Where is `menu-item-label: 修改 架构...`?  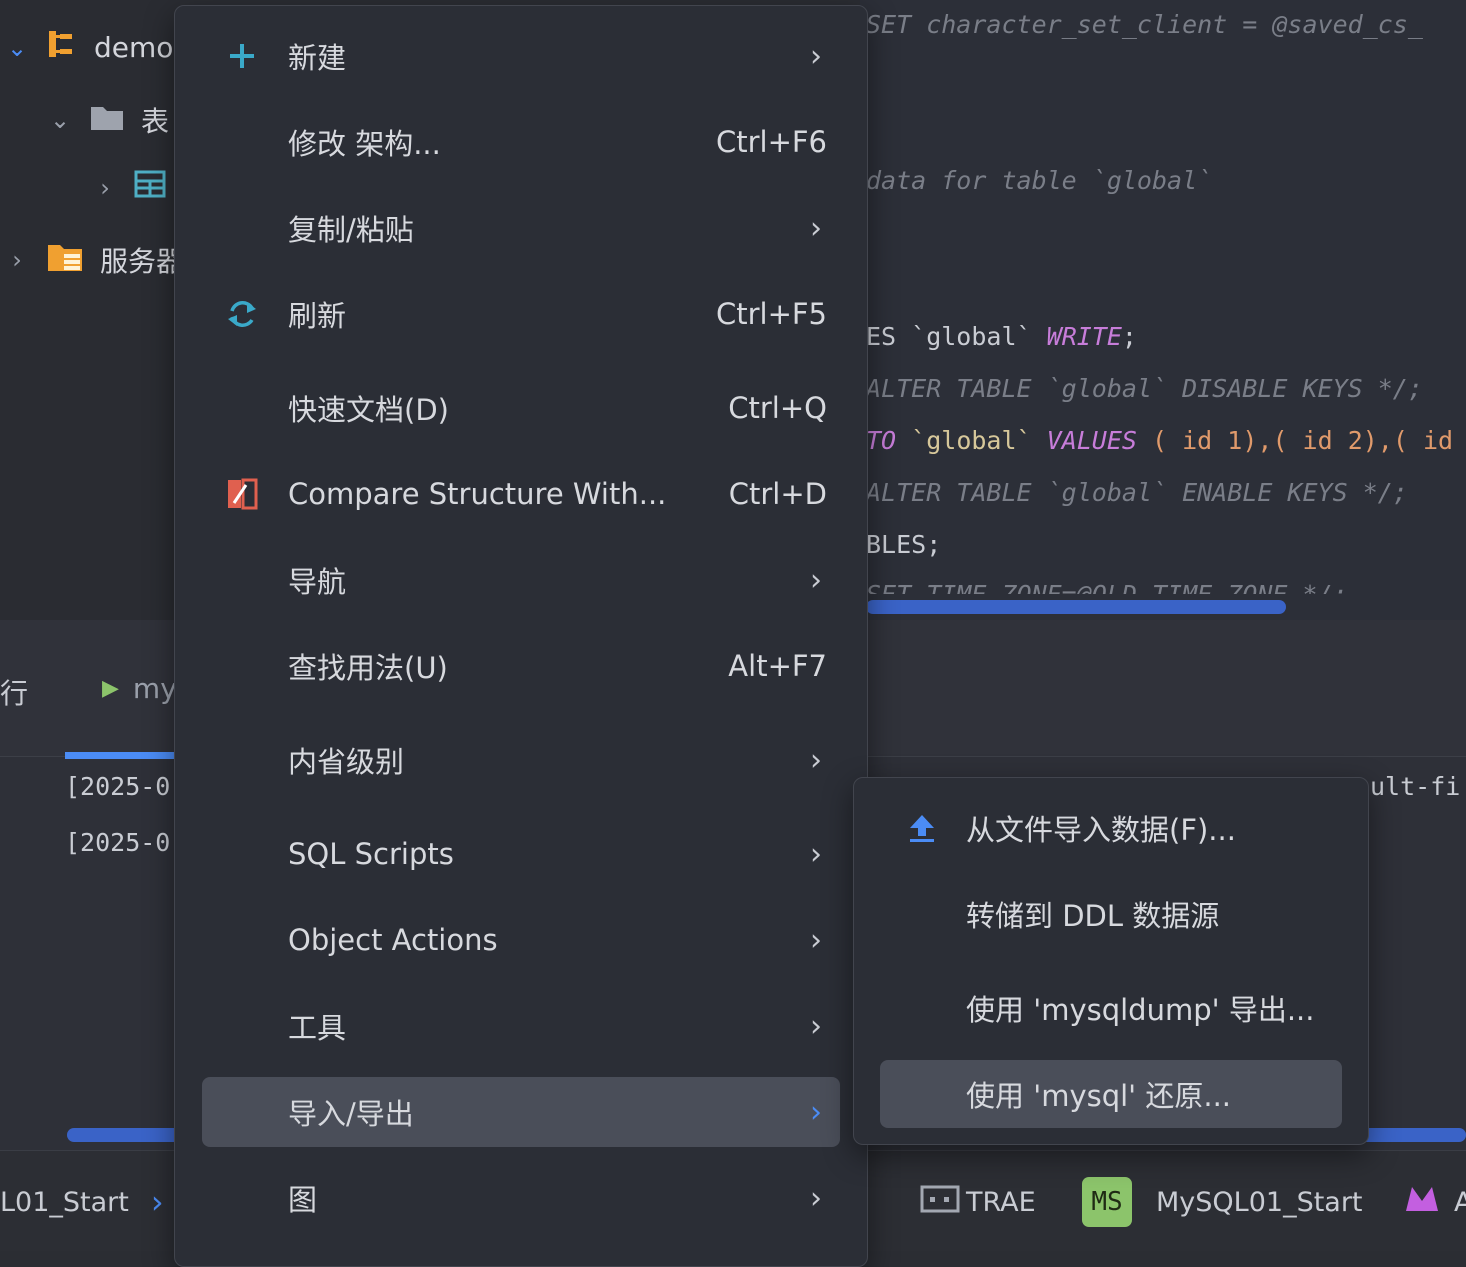 menu-item-label: 修改 架构... is located at coordinates (364, 144).